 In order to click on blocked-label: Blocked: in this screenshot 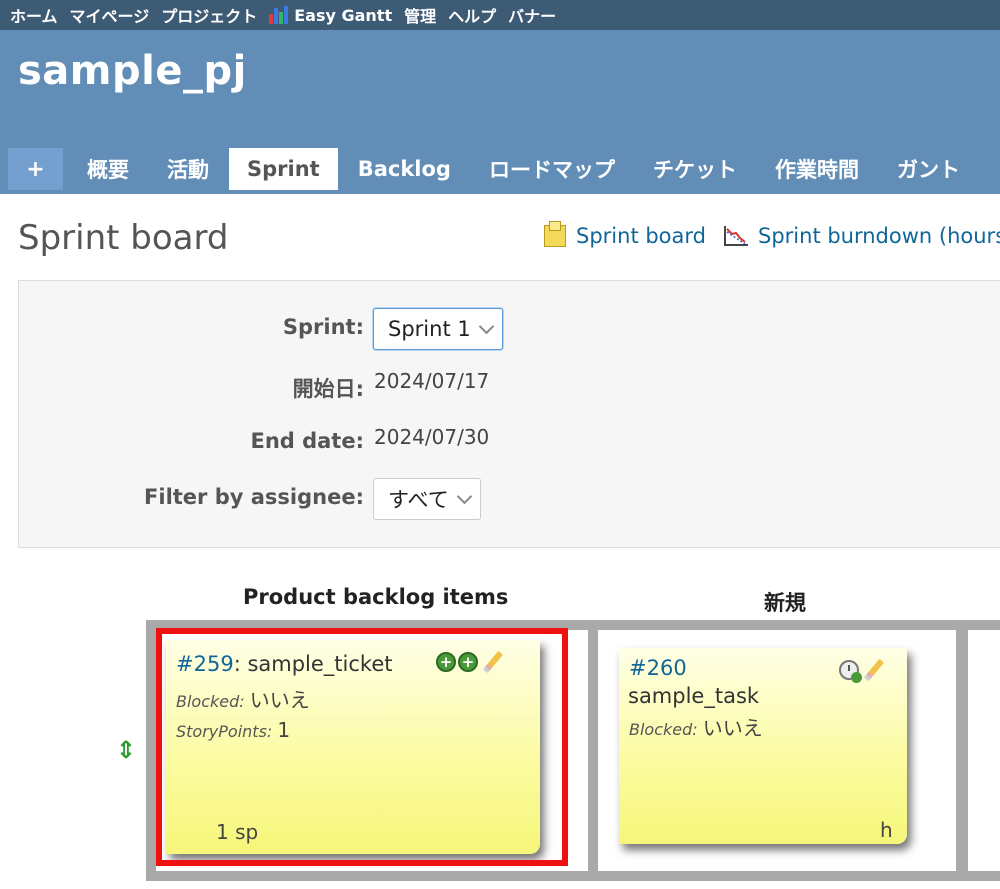, I will do `click(663, 729)`.